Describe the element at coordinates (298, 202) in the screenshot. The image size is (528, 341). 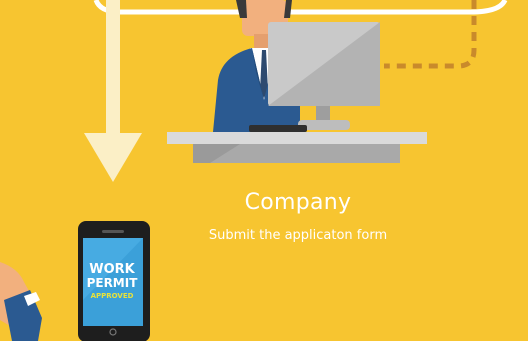
I see `company-title: Company` at that location.